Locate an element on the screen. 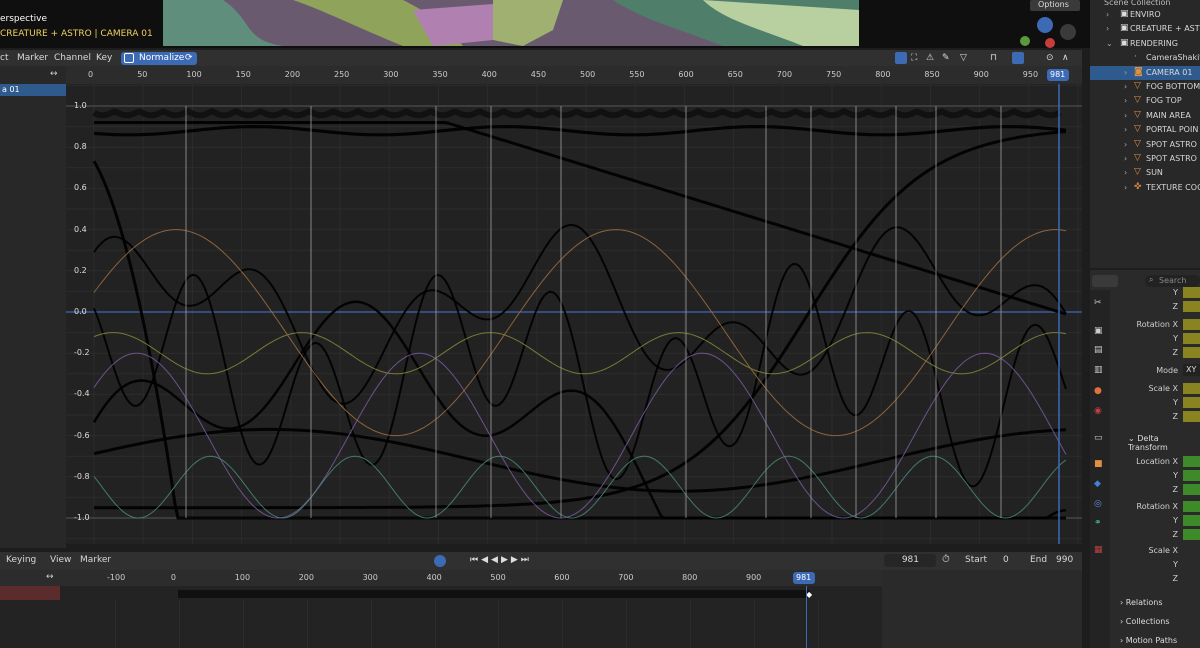  modifier-icon: ◆ is located at coordinates (1099, 484).